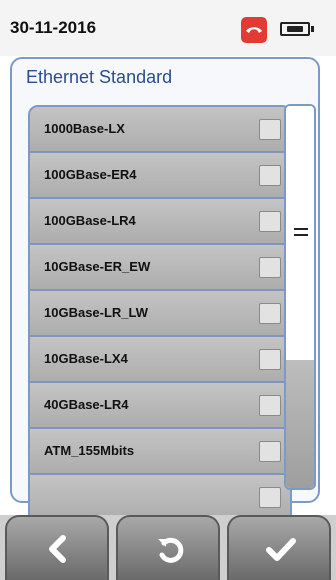 Image resolution: width=336 pixels, height=580 pixels. What do you see at coordinates (86, 358) in the screenshot?
I see `list-item-label: 10GBase-LX4` at bounding box center [86, 358].